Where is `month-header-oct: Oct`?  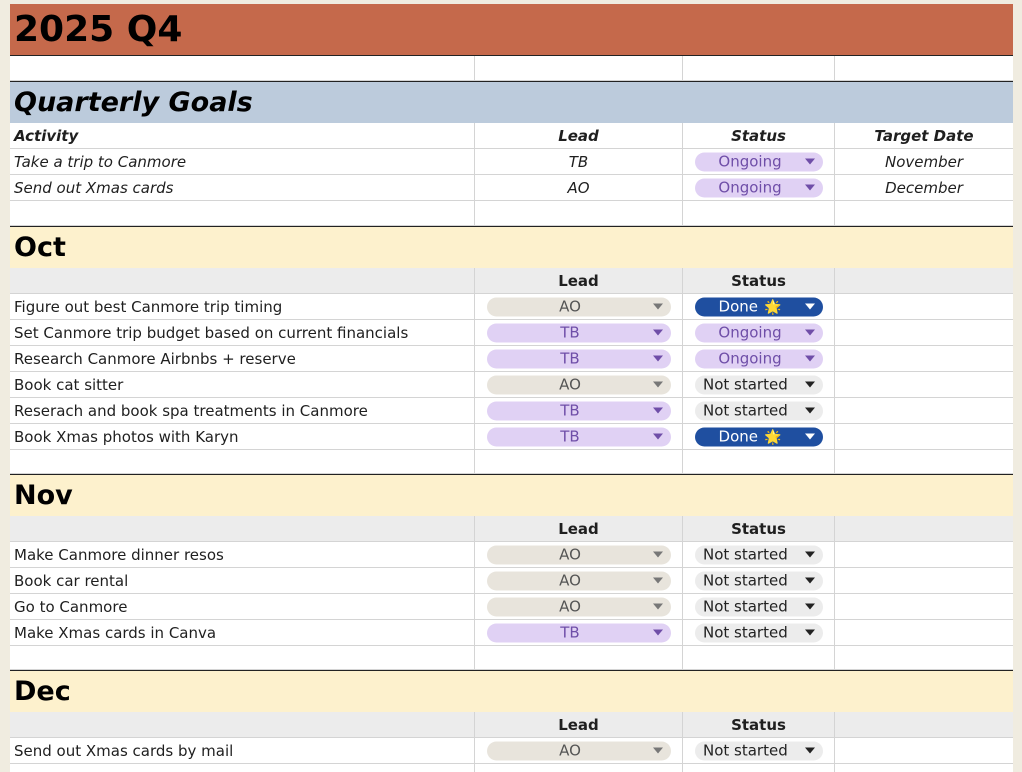 month-header-oct: Oct is located at coordinates (511, 247).